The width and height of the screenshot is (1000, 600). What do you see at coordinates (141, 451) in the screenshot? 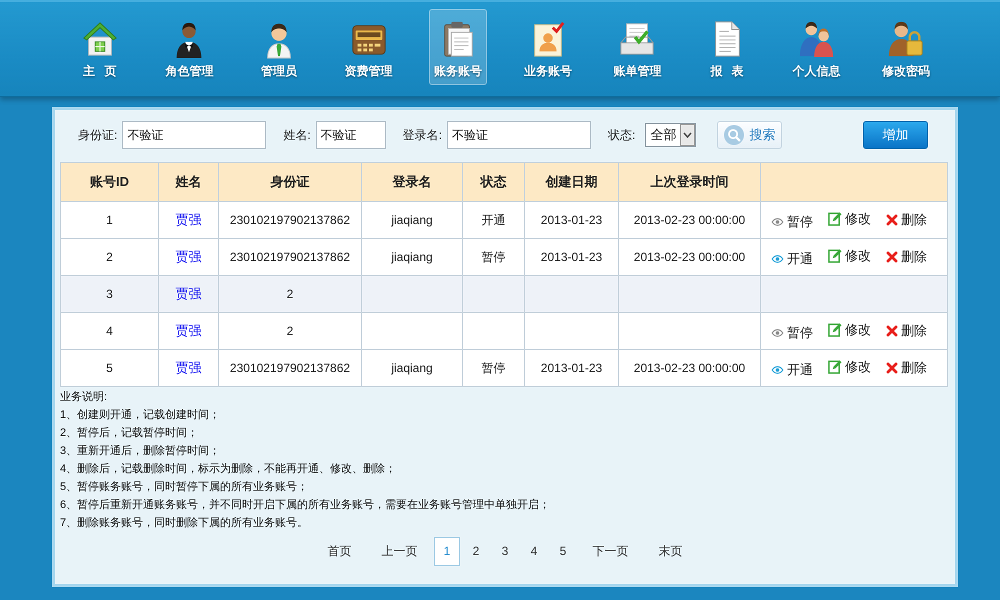
I see `note-line: 3、重新开通后，删除暂停时间；` at bounding box center [141, 451].